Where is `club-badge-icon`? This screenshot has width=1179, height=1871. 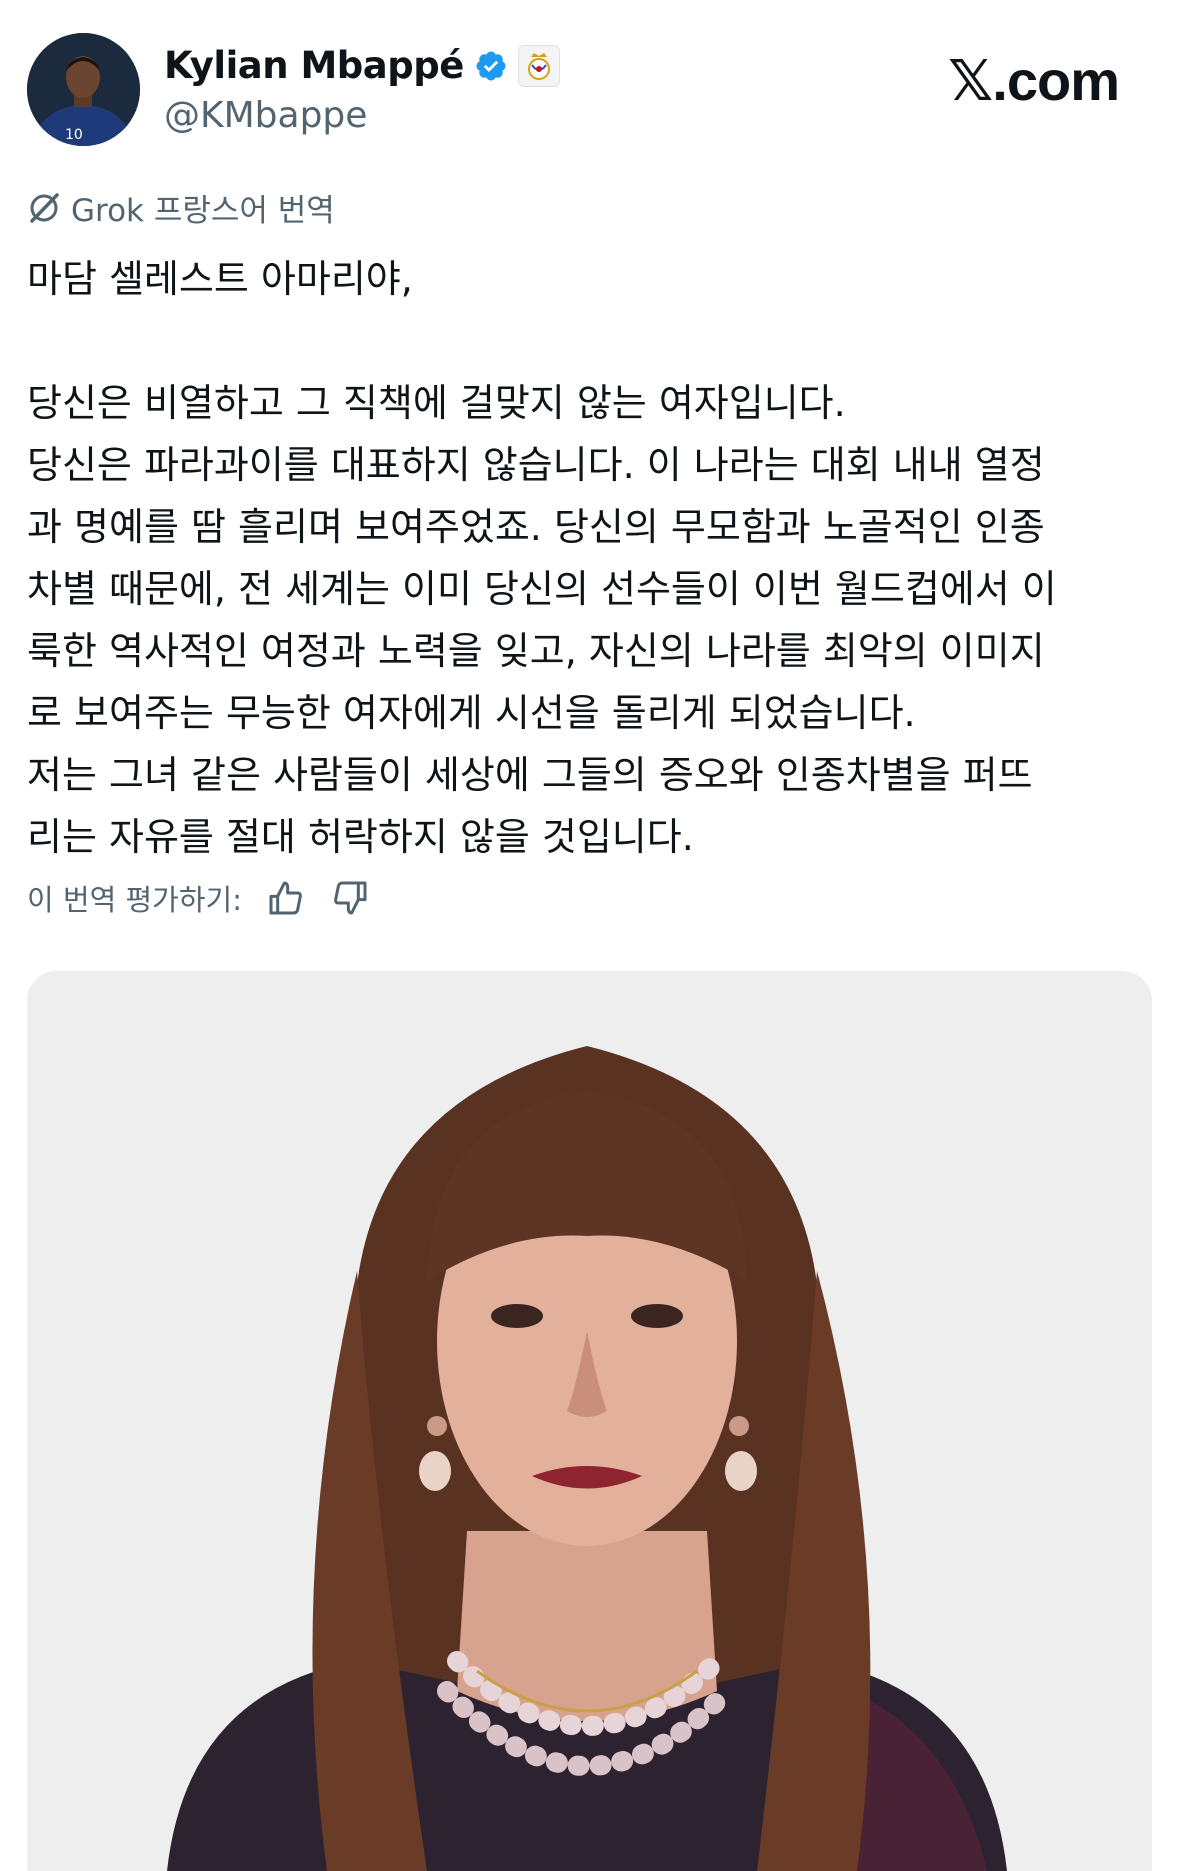 club-badge-icon is located at coordinates (538, 65).